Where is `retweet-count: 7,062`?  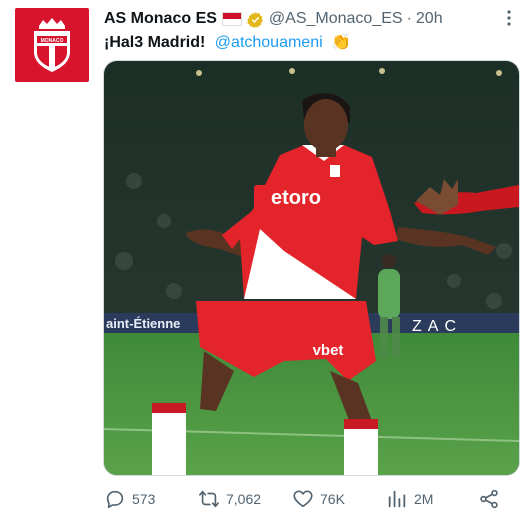 retweet-count: 7,062 is located at coordinates (244, 499).